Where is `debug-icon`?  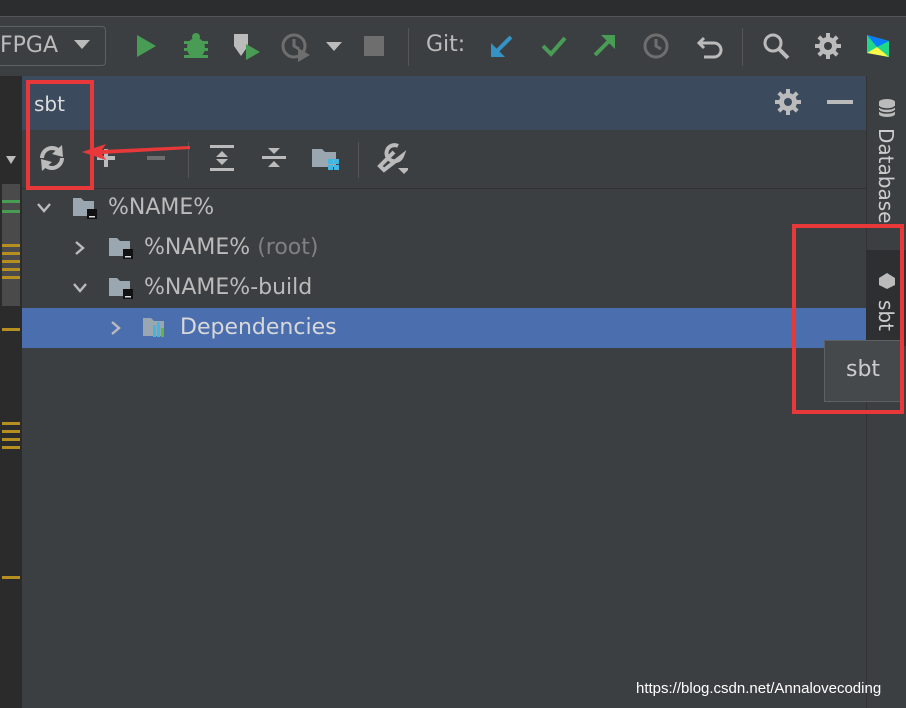
debug-icon is located at coordinates (196, 46).